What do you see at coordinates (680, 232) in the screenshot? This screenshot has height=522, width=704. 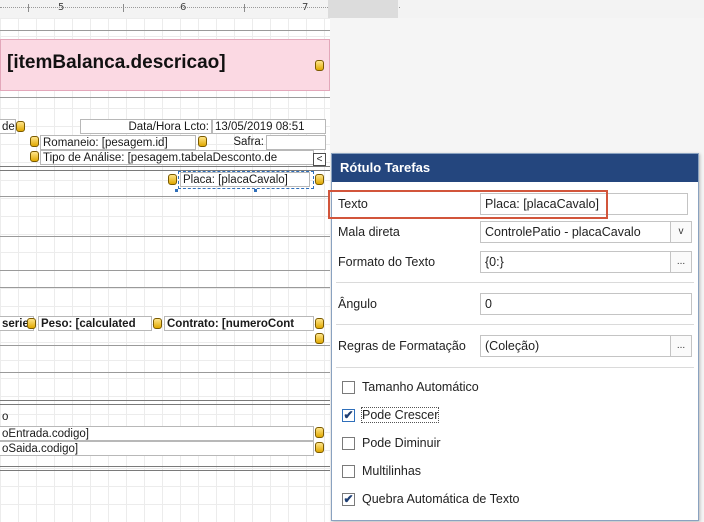 I see `chevron-down-icon: v` at bounding box center [680, 232].